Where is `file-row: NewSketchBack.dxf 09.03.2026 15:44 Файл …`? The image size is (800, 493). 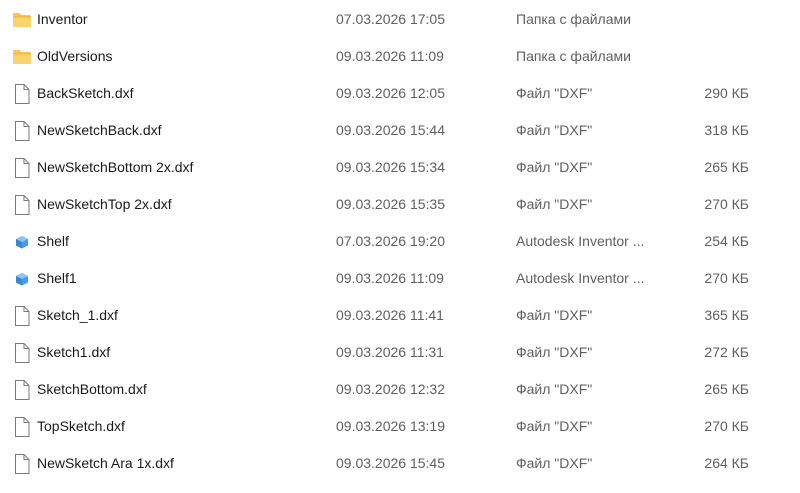
file-row: NewSketchBack.dxf 09.03.2026 15:44 Файл … is located at coordinates (400, 130).